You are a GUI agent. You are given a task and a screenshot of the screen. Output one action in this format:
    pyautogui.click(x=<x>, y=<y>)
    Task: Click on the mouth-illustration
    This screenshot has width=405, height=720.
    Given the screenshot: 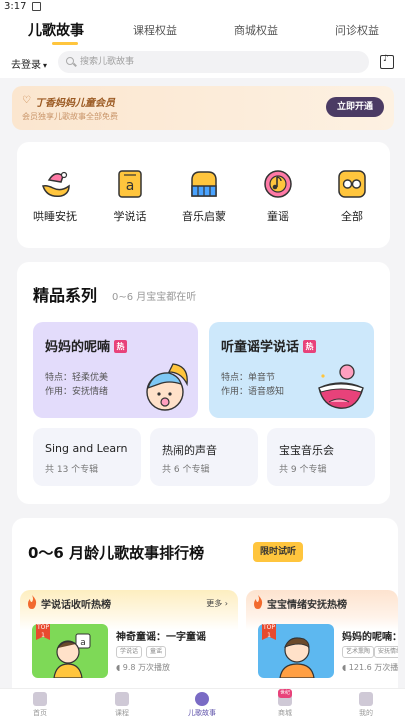 What is the action you would take?
    pyautogui.click(x=341, y=386)
    